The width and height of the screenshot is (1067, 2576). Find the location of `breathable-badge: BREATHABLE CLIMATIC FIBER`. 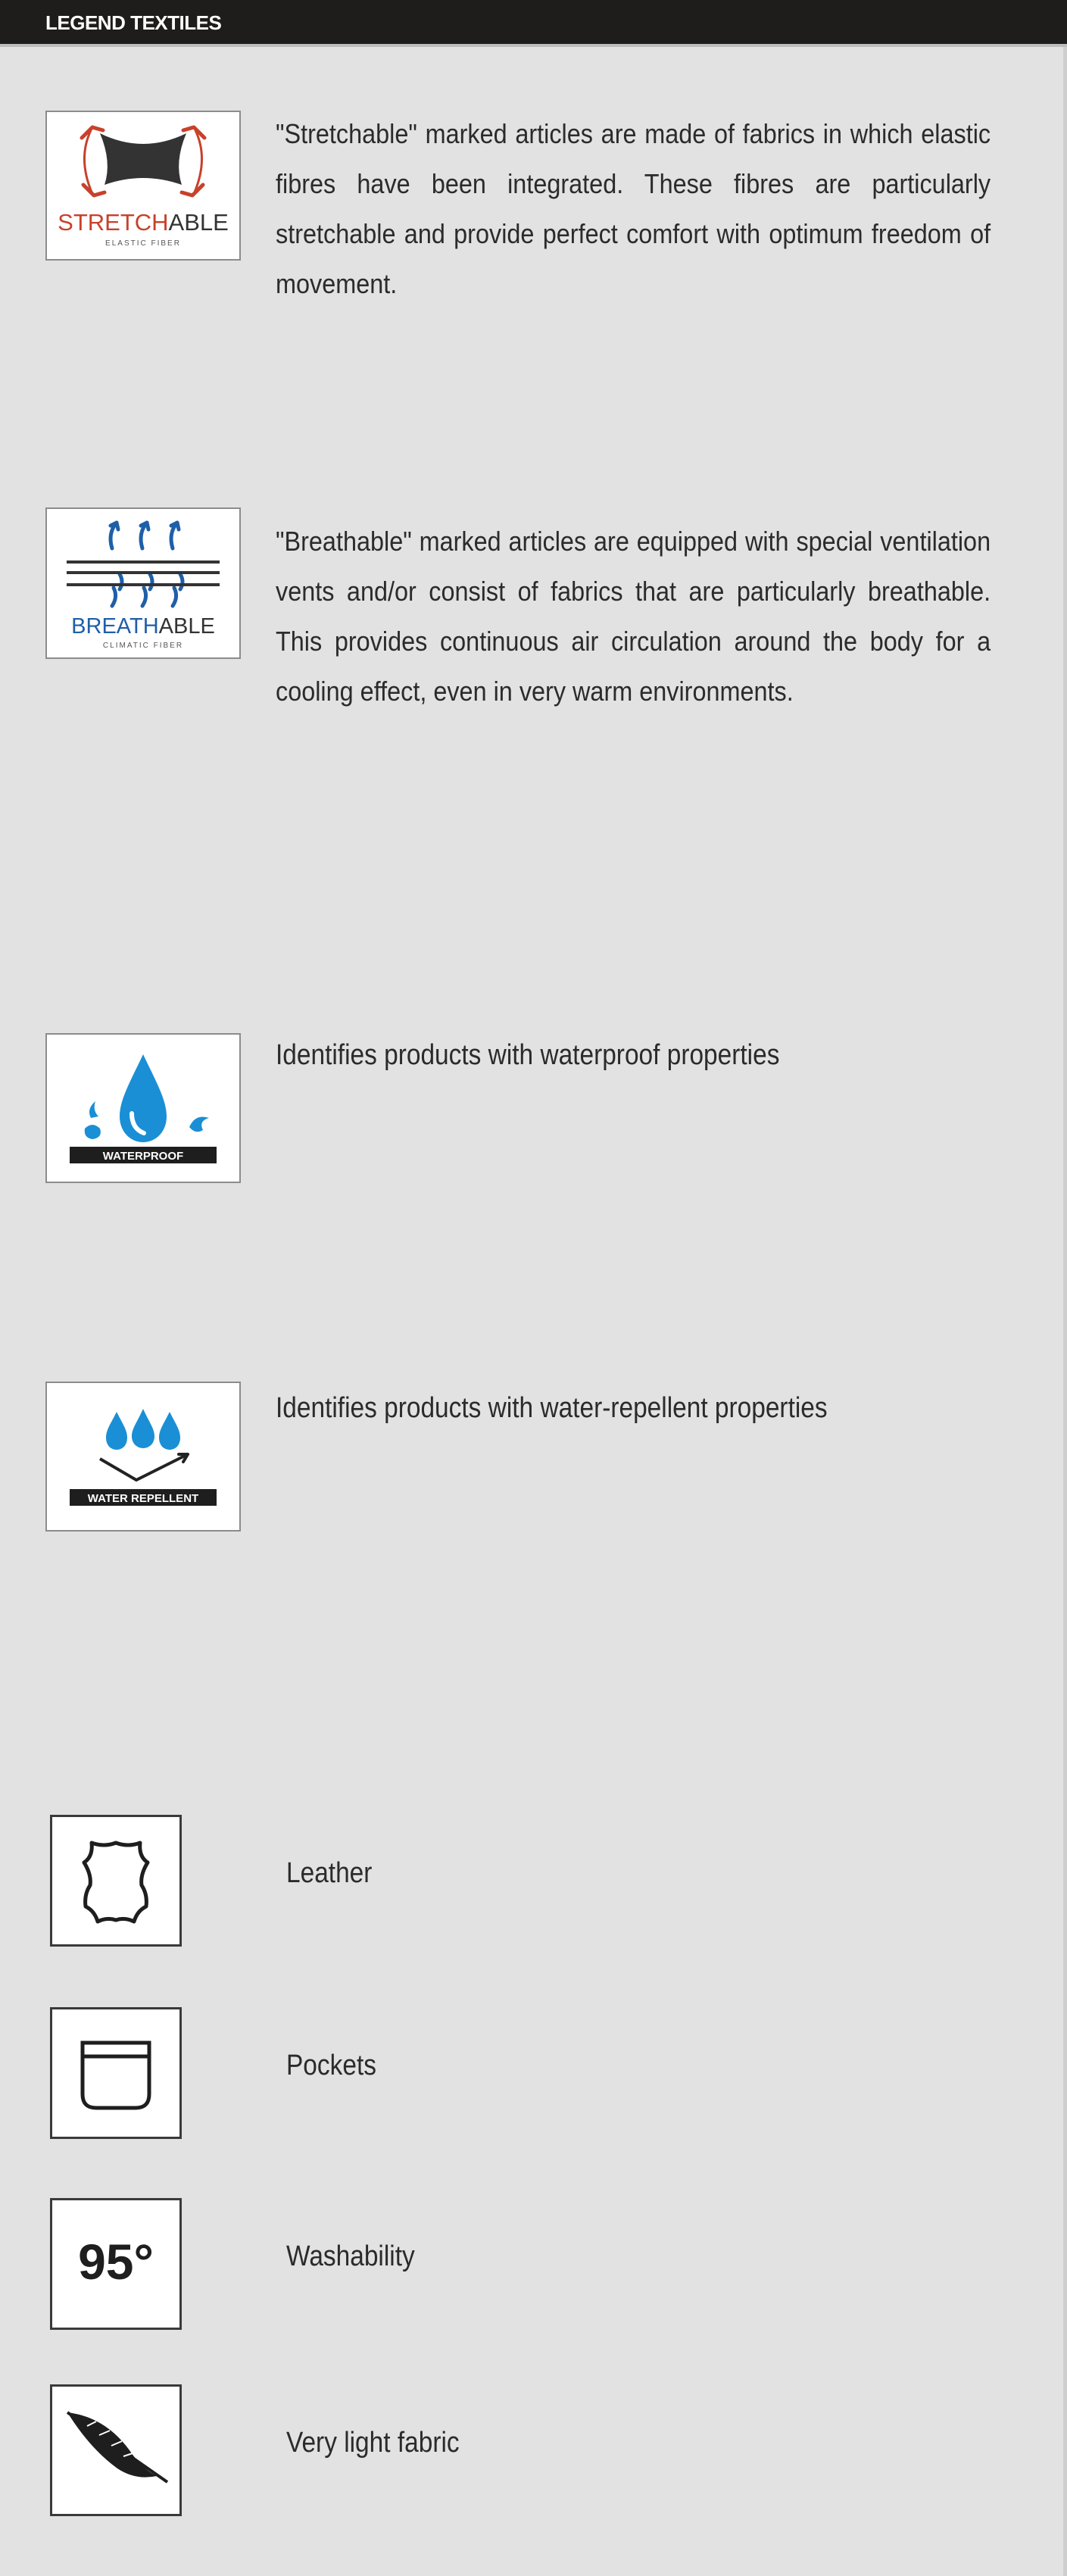

breathable-badge: BREATHABLE CLIMATIC FIBER is located at coordinates (143, 583).